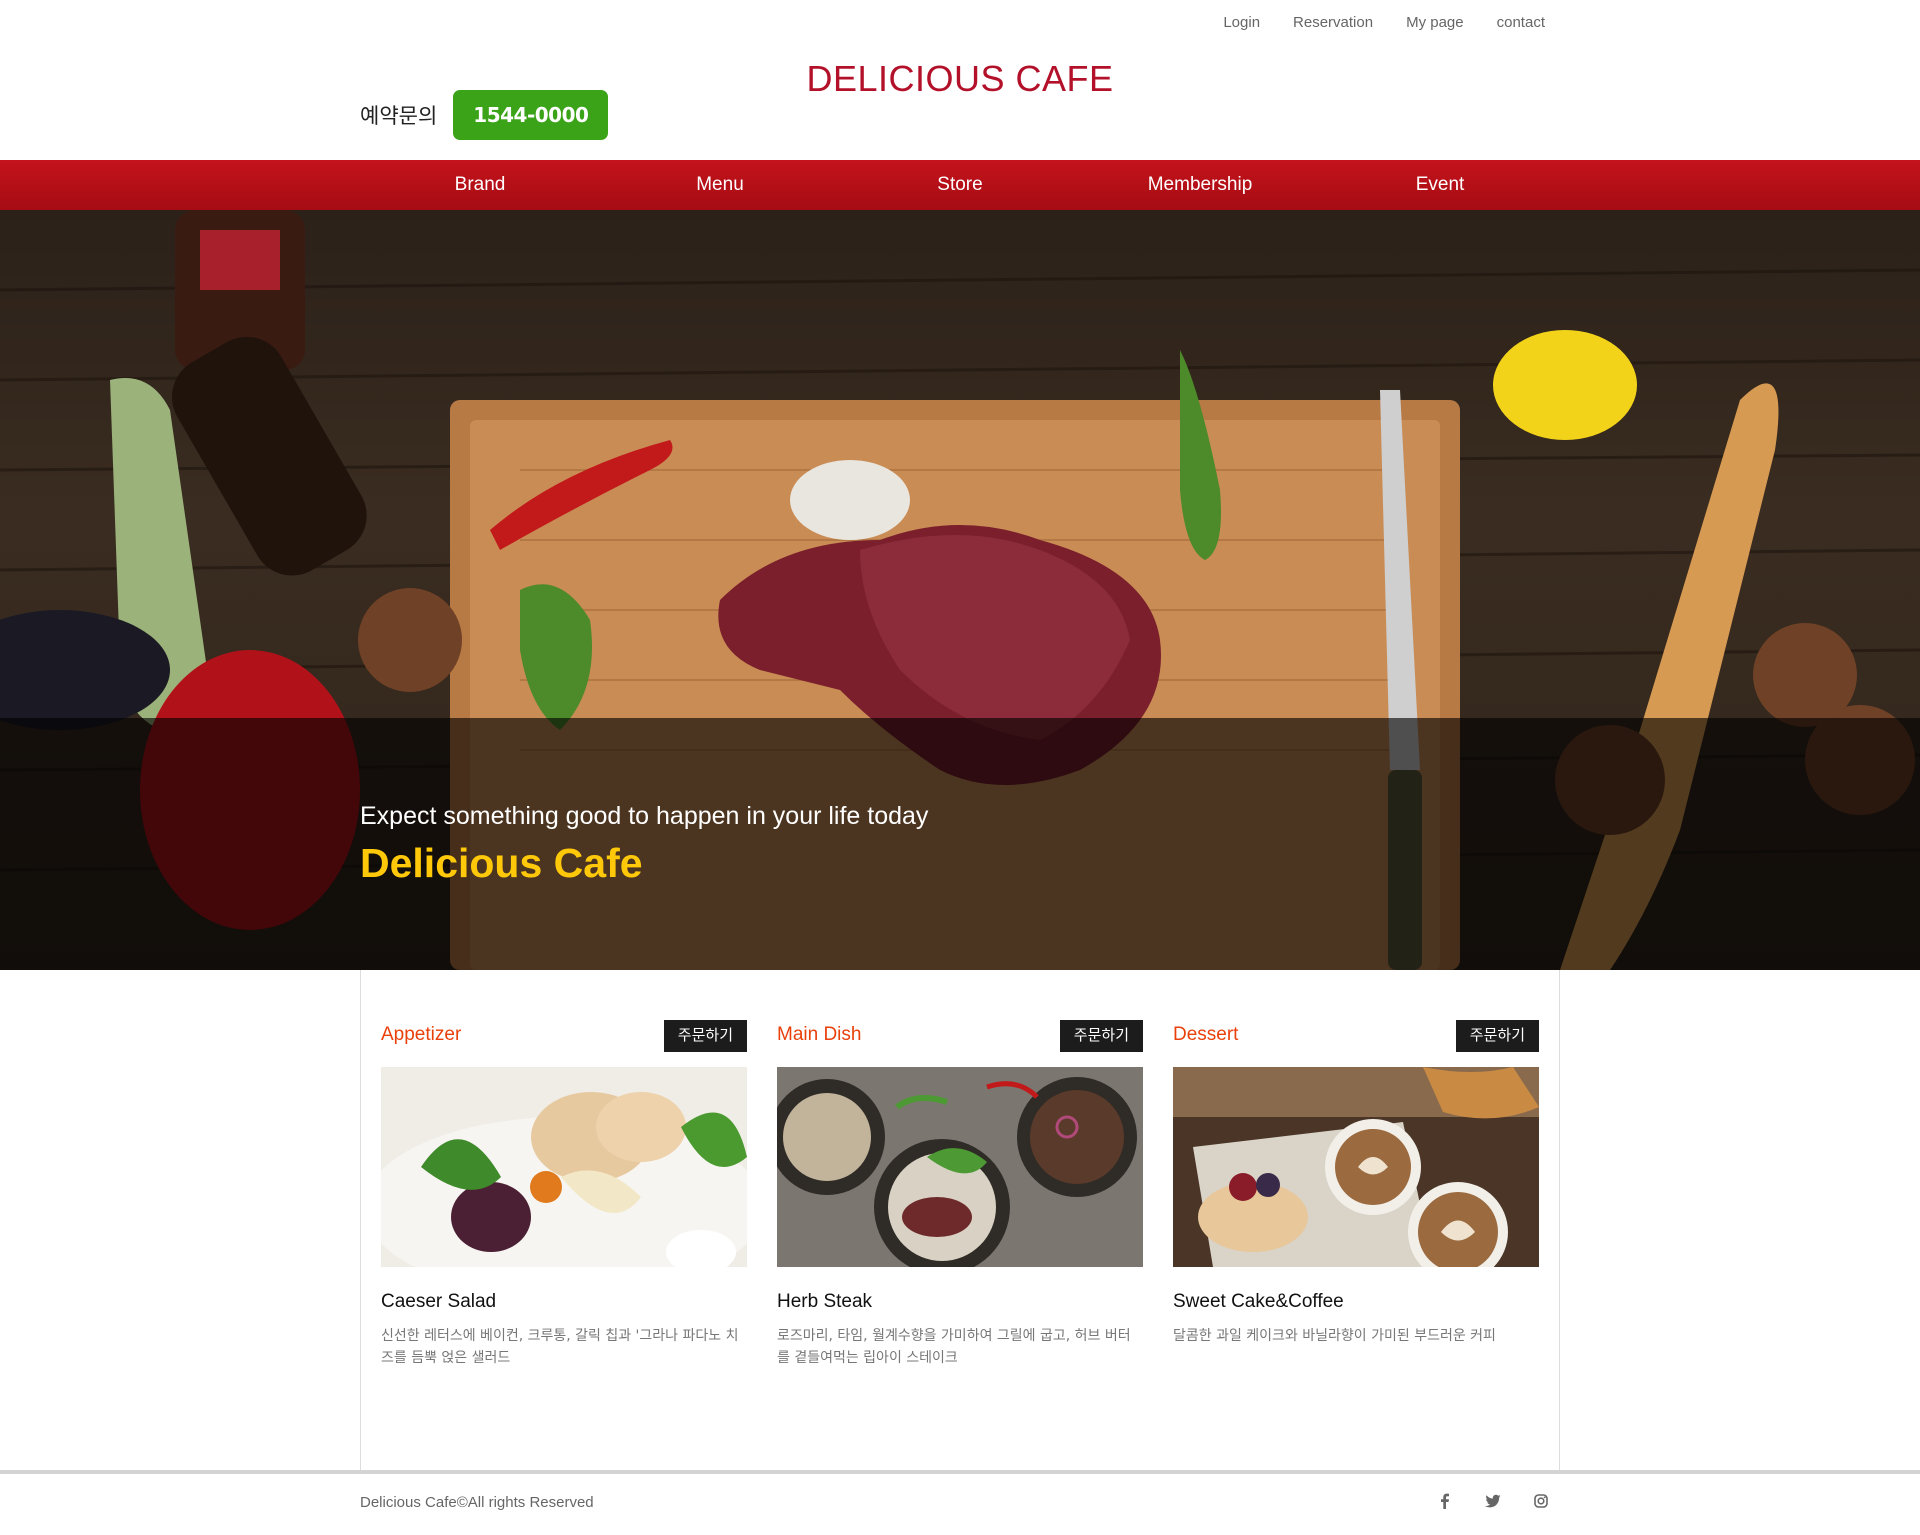  What do you see at coordinates (1478, 1501) in the screenshot?
I see `social-links` at bounding box center [1478, 1501].